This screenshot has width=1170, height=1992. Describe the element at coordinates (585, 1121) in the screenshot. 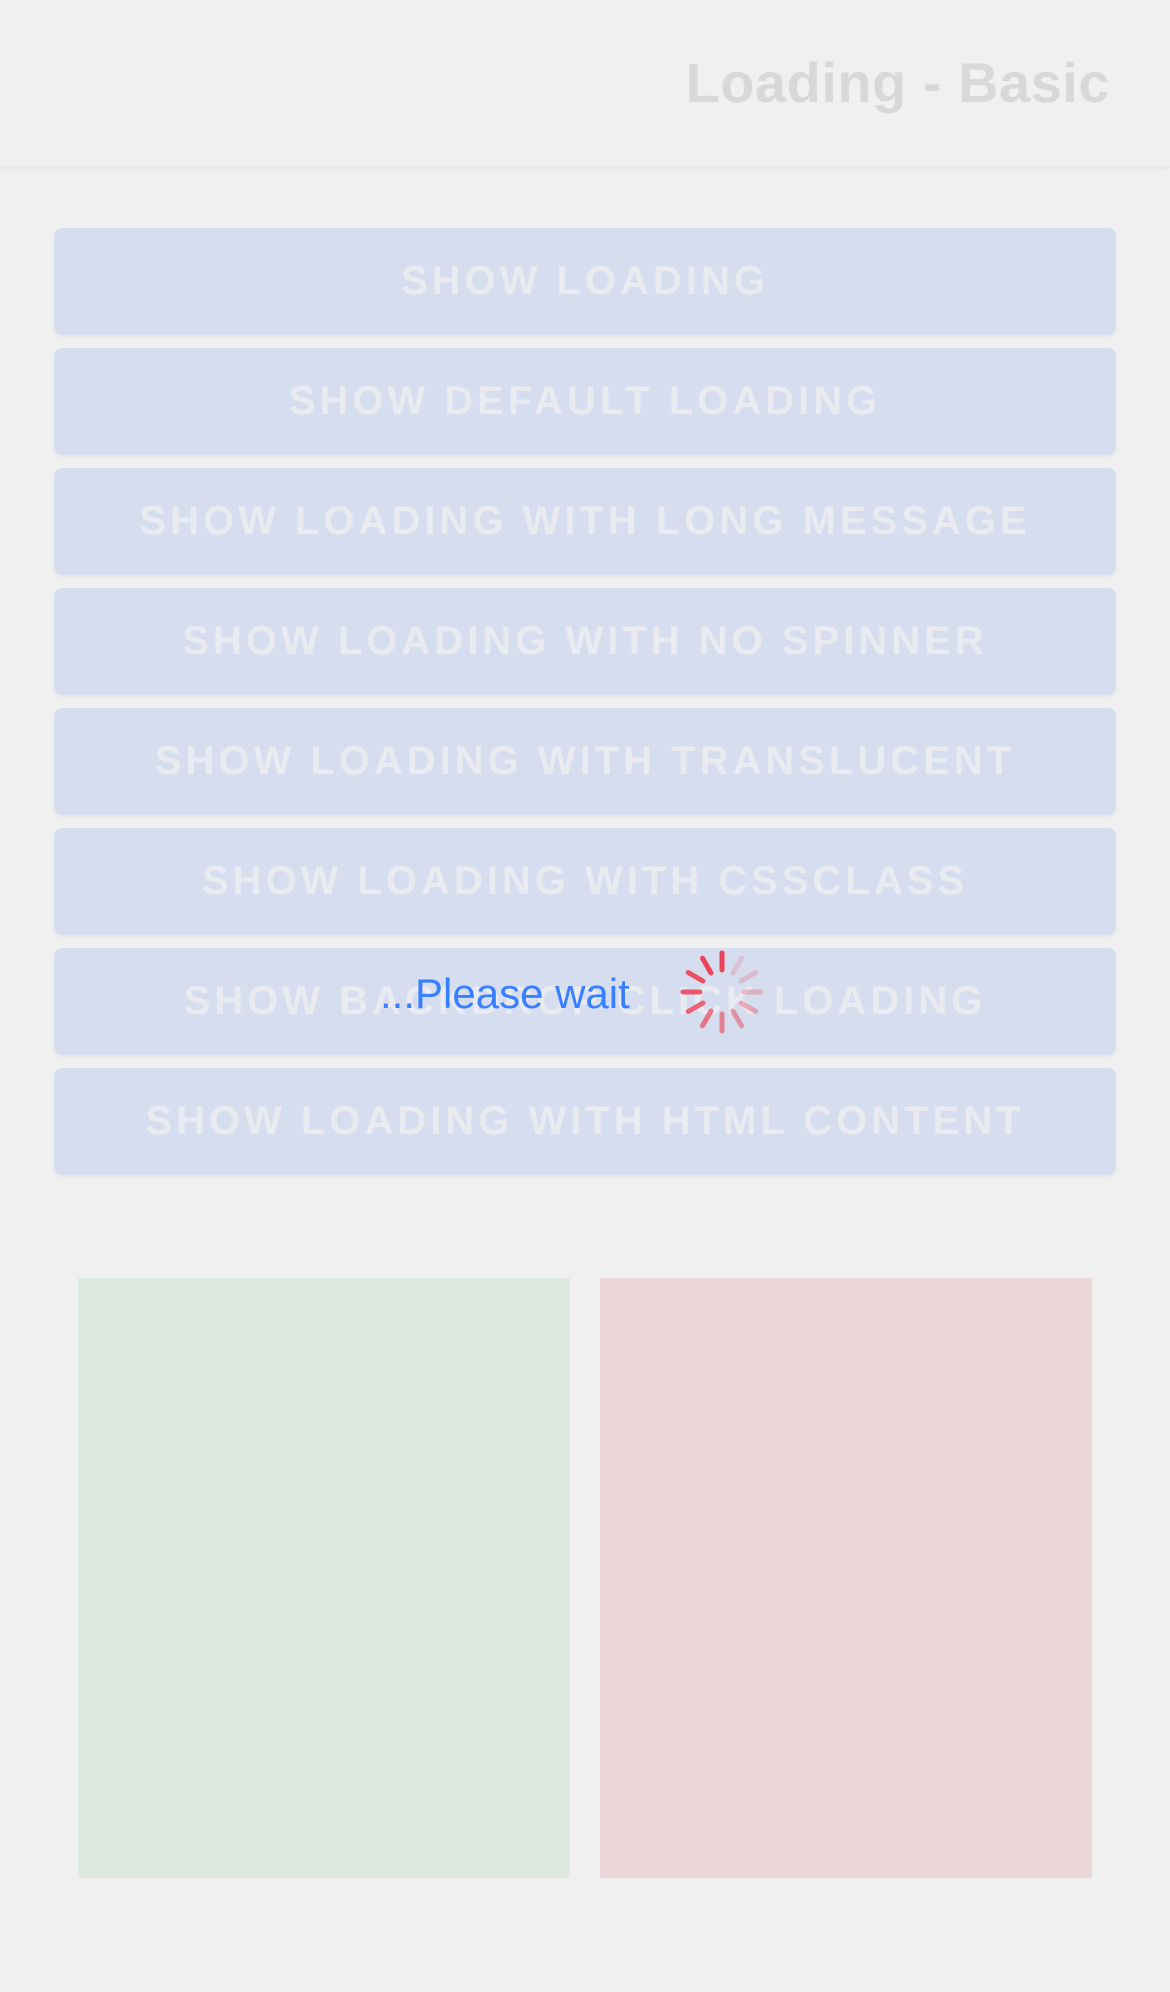

I see `show-html-content-button: Show Loading with HTML content` at that location.